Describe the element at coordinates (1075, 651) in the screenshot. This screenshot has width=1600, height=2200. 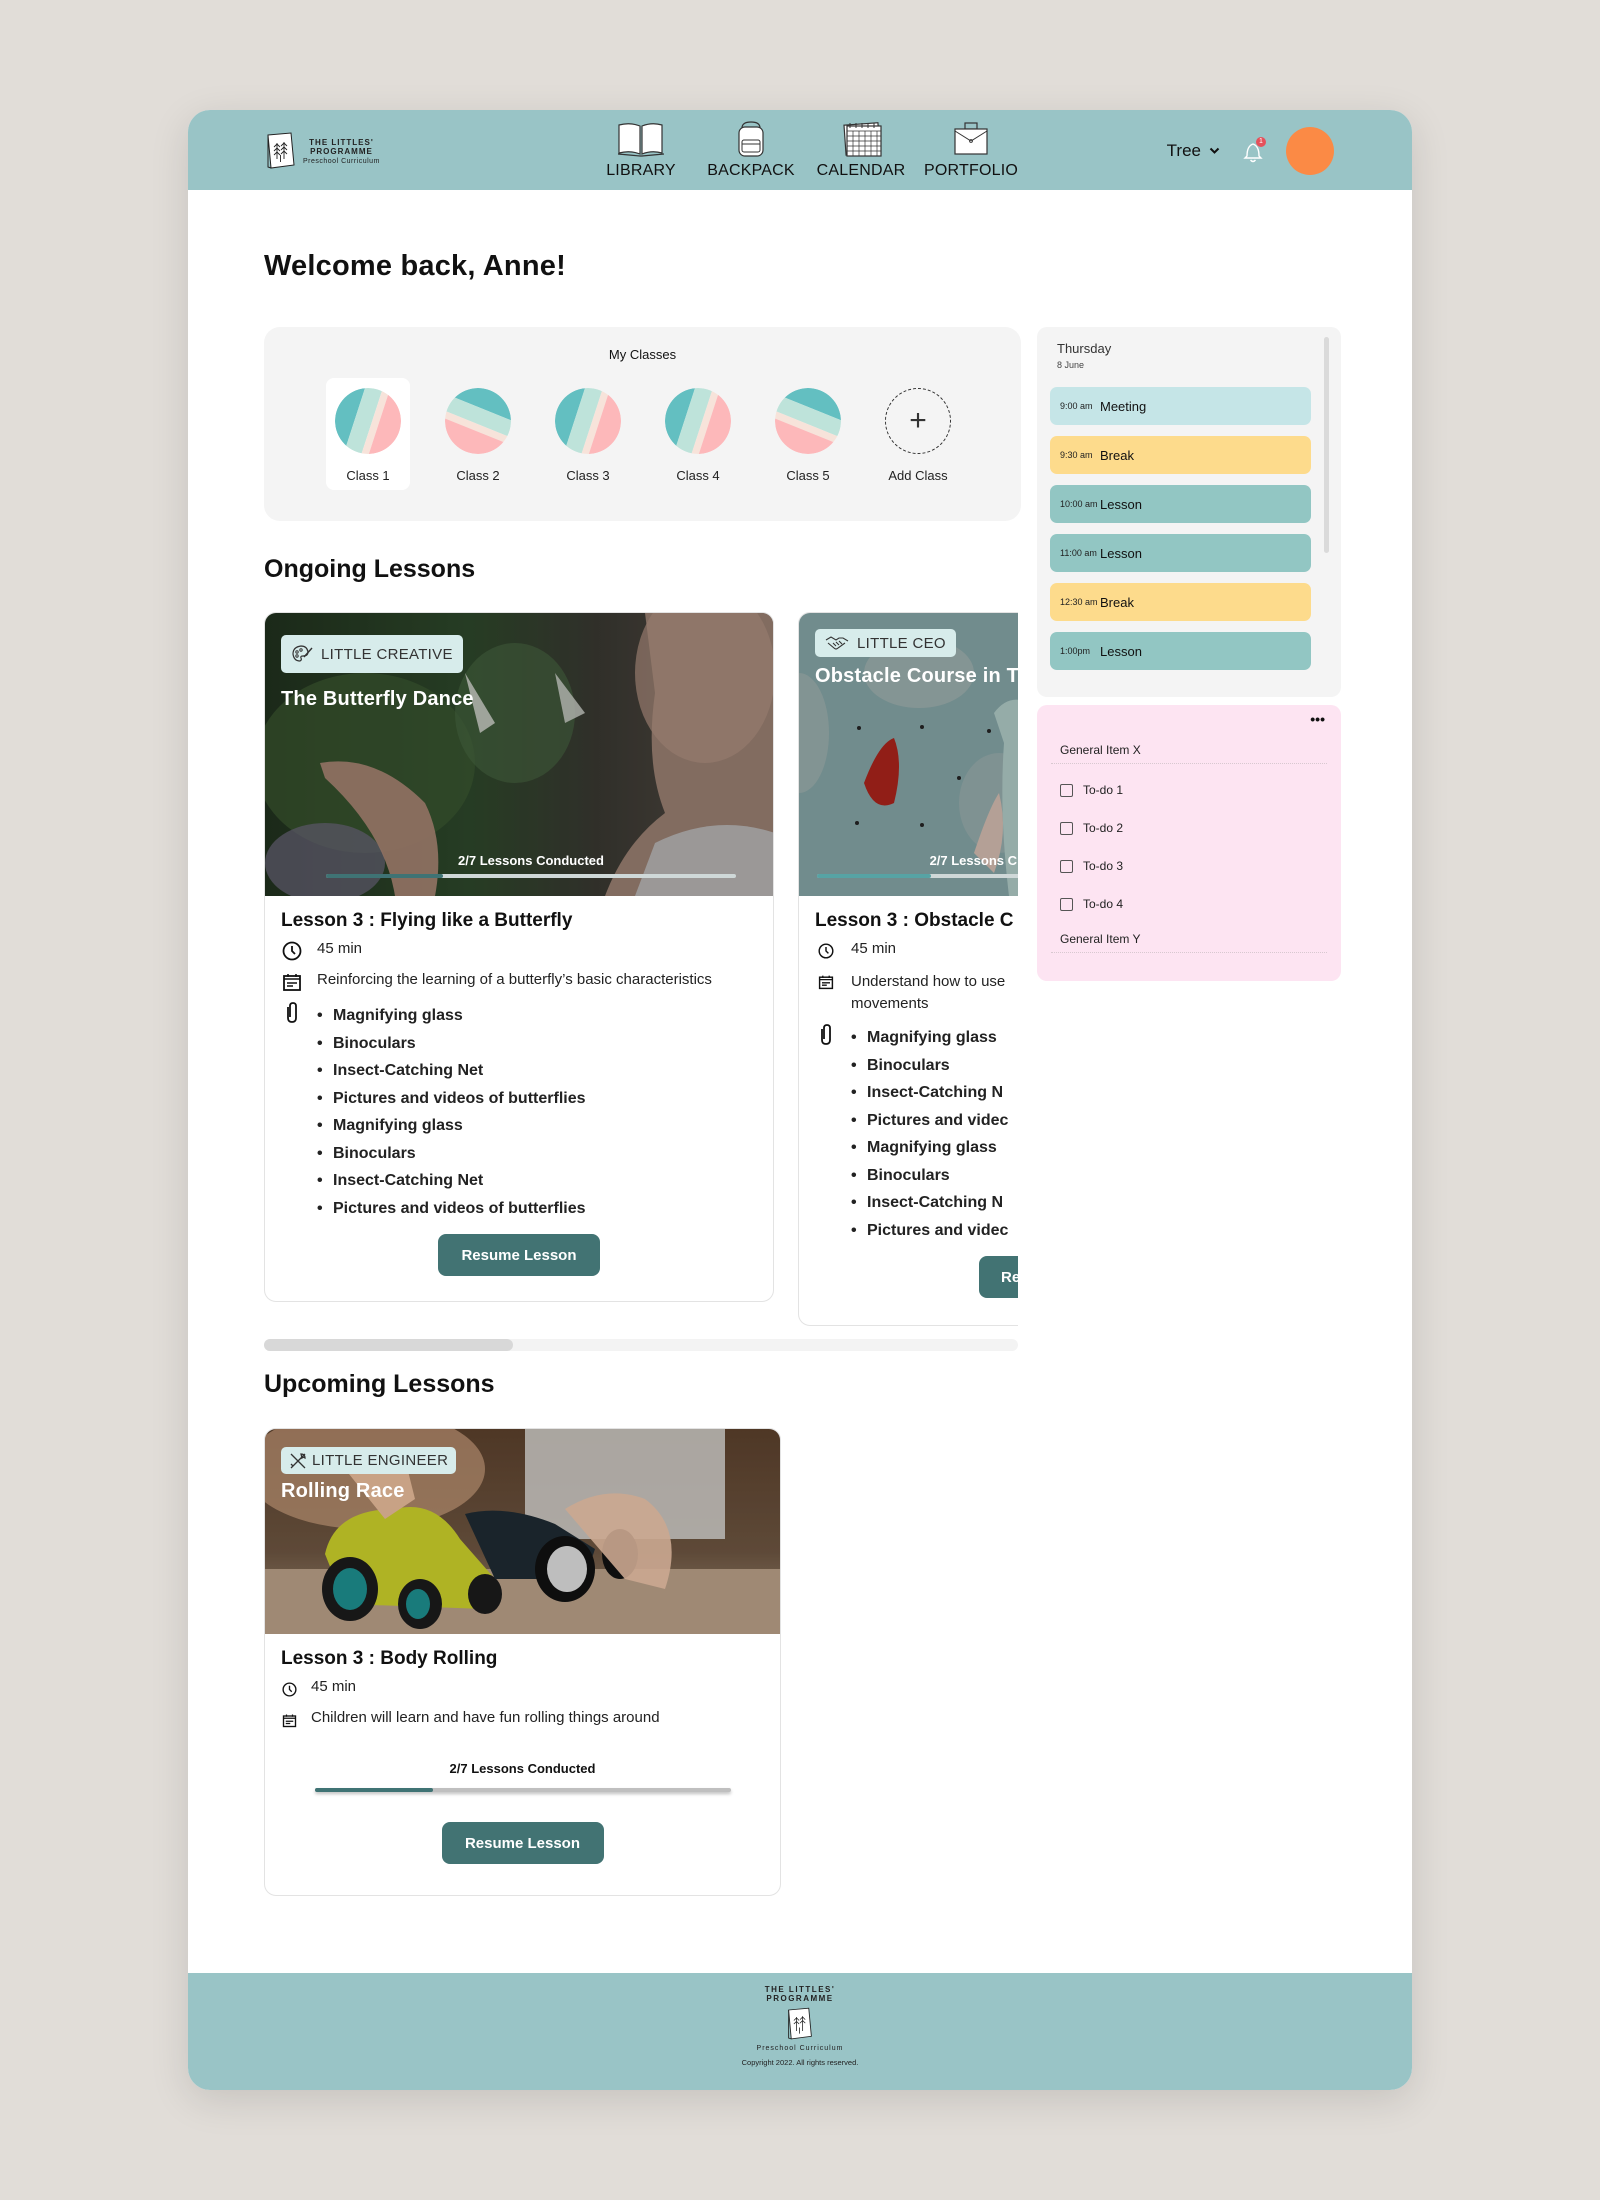
I see `schedule-time: 1:00pm` at that location.